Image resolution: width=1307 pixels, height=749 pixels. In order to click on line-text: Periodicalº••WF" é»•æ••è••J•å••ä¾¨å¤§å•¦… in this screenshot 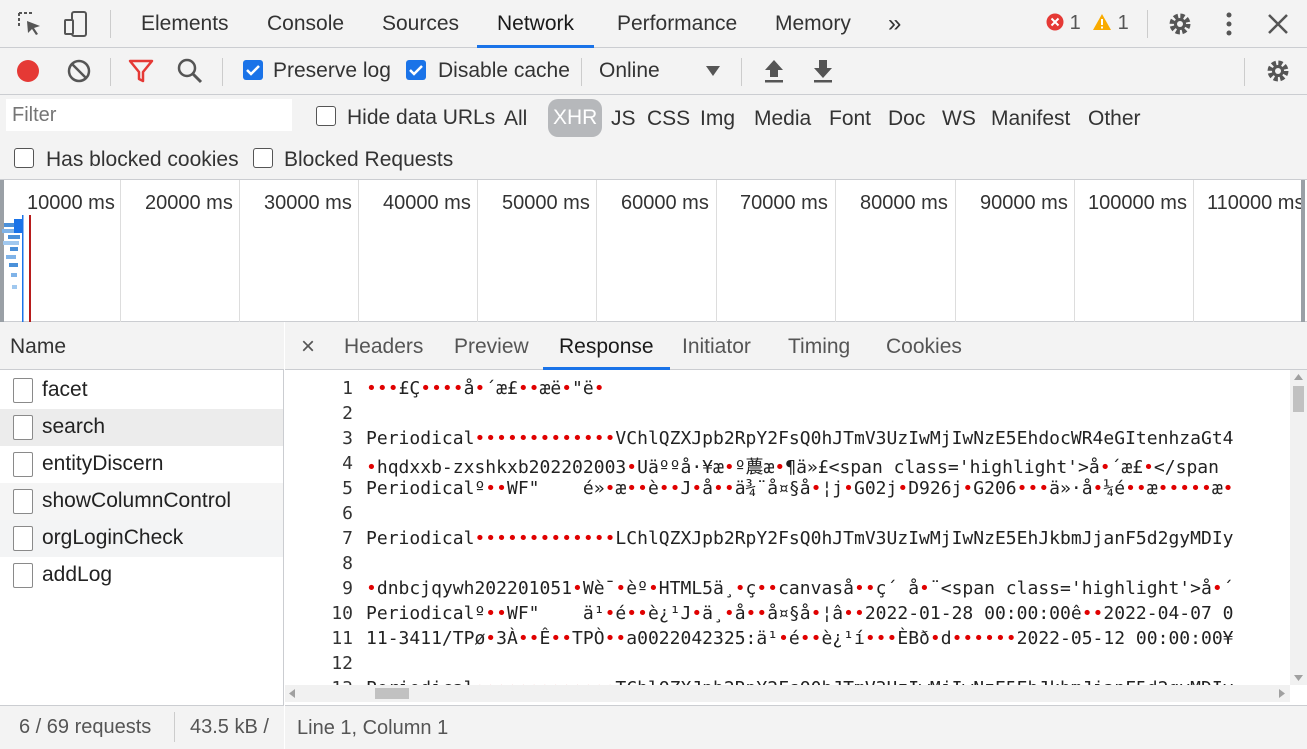, I will do `click(800, 488)`.